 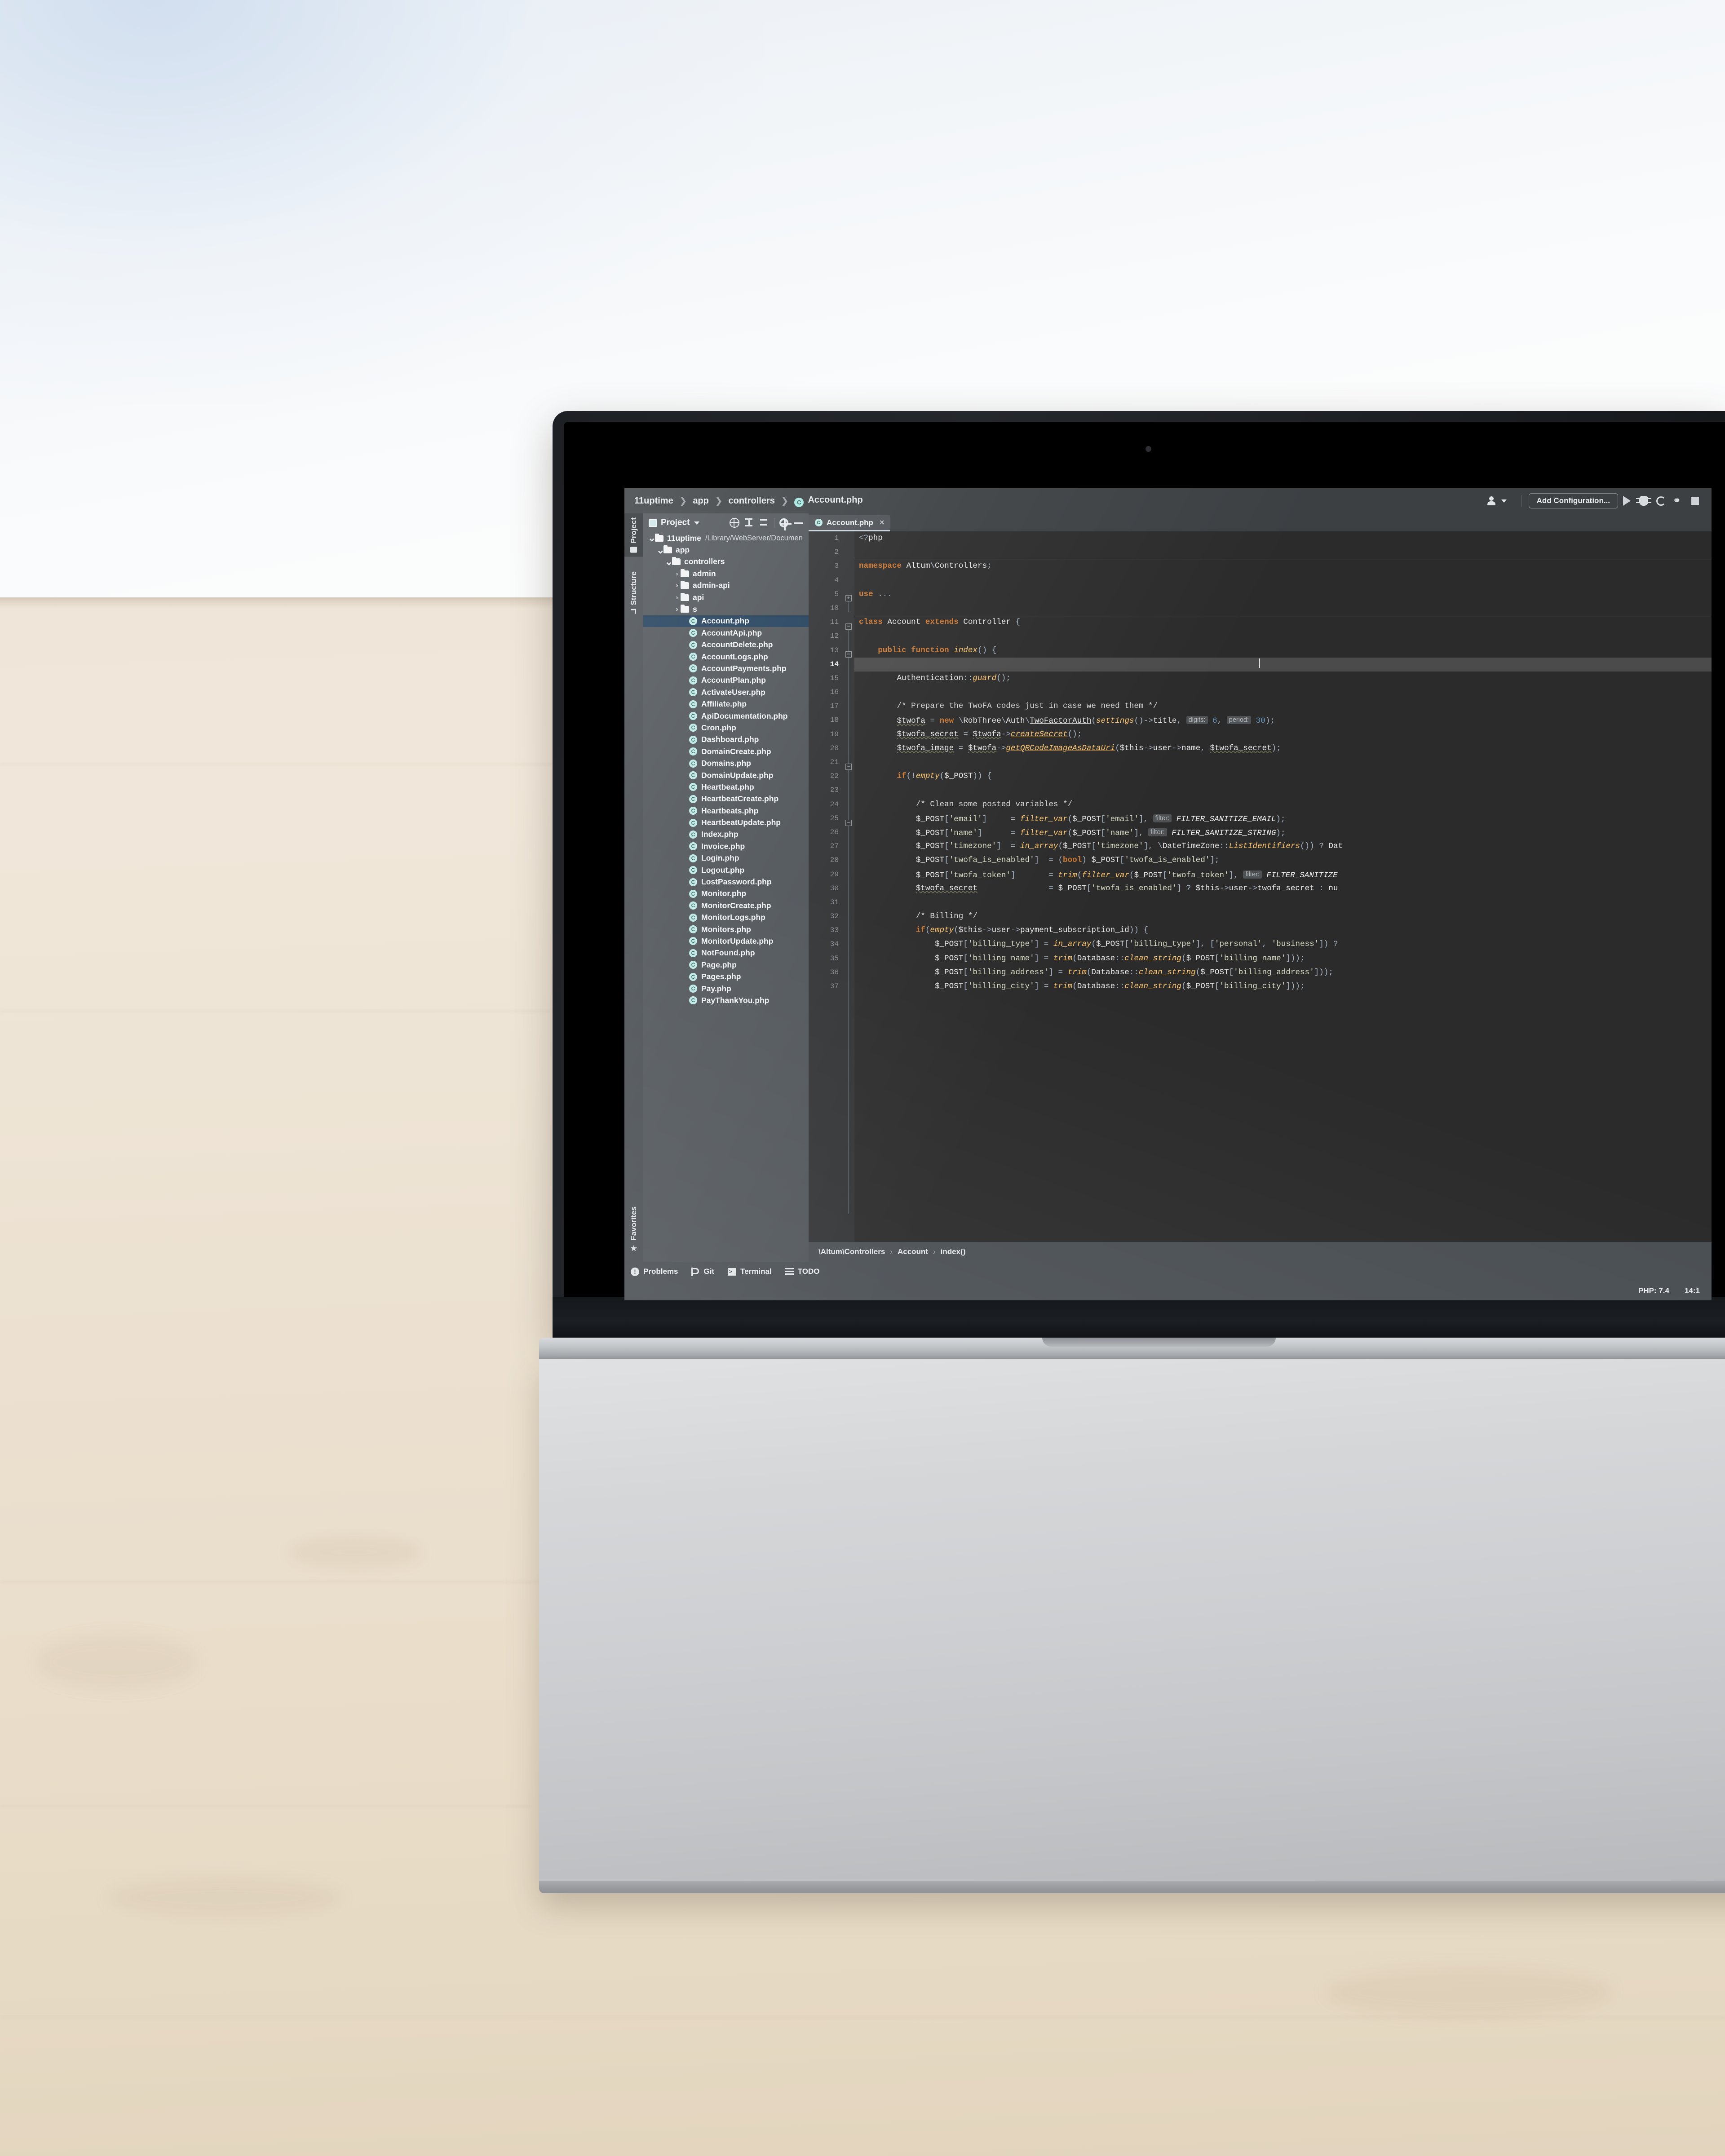 What do you see at coordinates (734, 523) in the screenshot?
I see `locate-icon` at bounding box center [734, 523].